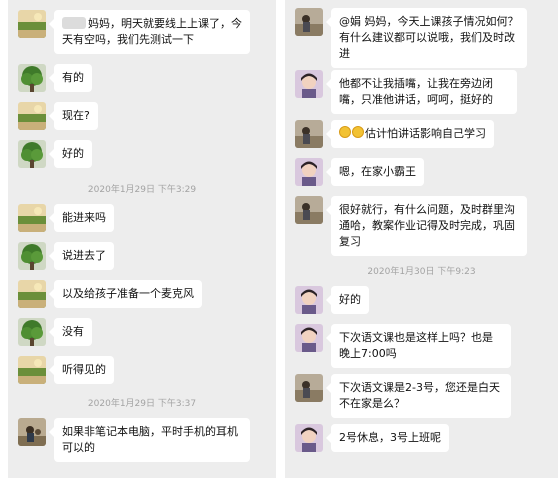 This screenshot has width=560, height=478. What do you see at coordinates (81, 218) in the screenshot?
I see `message-bubble: 能进来吗` at bounding box center [81, 218].